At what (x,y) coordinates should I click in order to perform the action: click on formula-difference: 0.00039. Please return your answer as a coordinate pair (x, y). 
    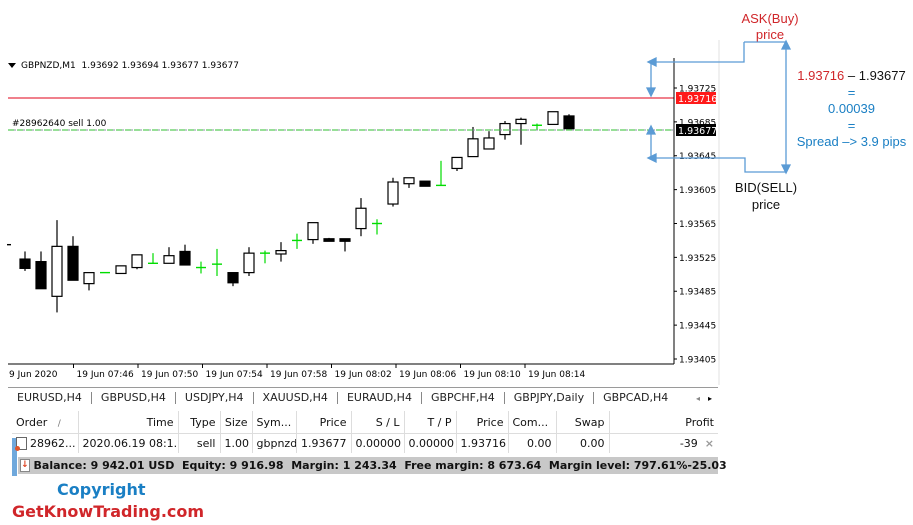
    Looking at the image, I should click on (851, 108).